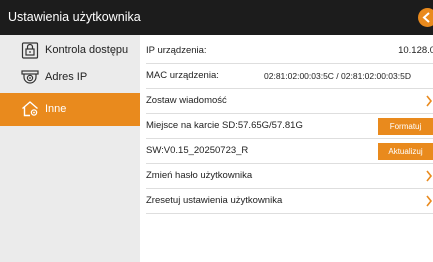 Image resolution: width=433 pixels, height=262 pixels. Describe the element at coordinates (289, 51) in the screenshot. I see `device-ip-row: IP urządzenia: 10.128.0.1` at that location.